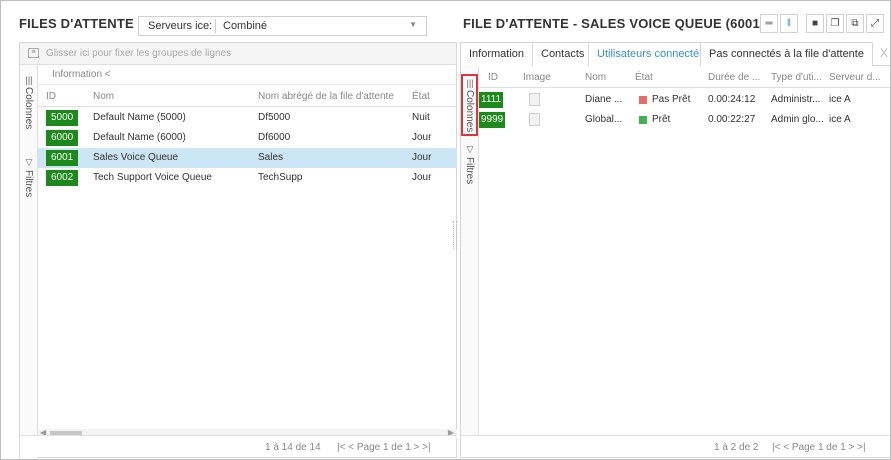 This screenshot has height=460, width=891. I want to click on horizontal-layout-icon: ═, so click(769, 23).